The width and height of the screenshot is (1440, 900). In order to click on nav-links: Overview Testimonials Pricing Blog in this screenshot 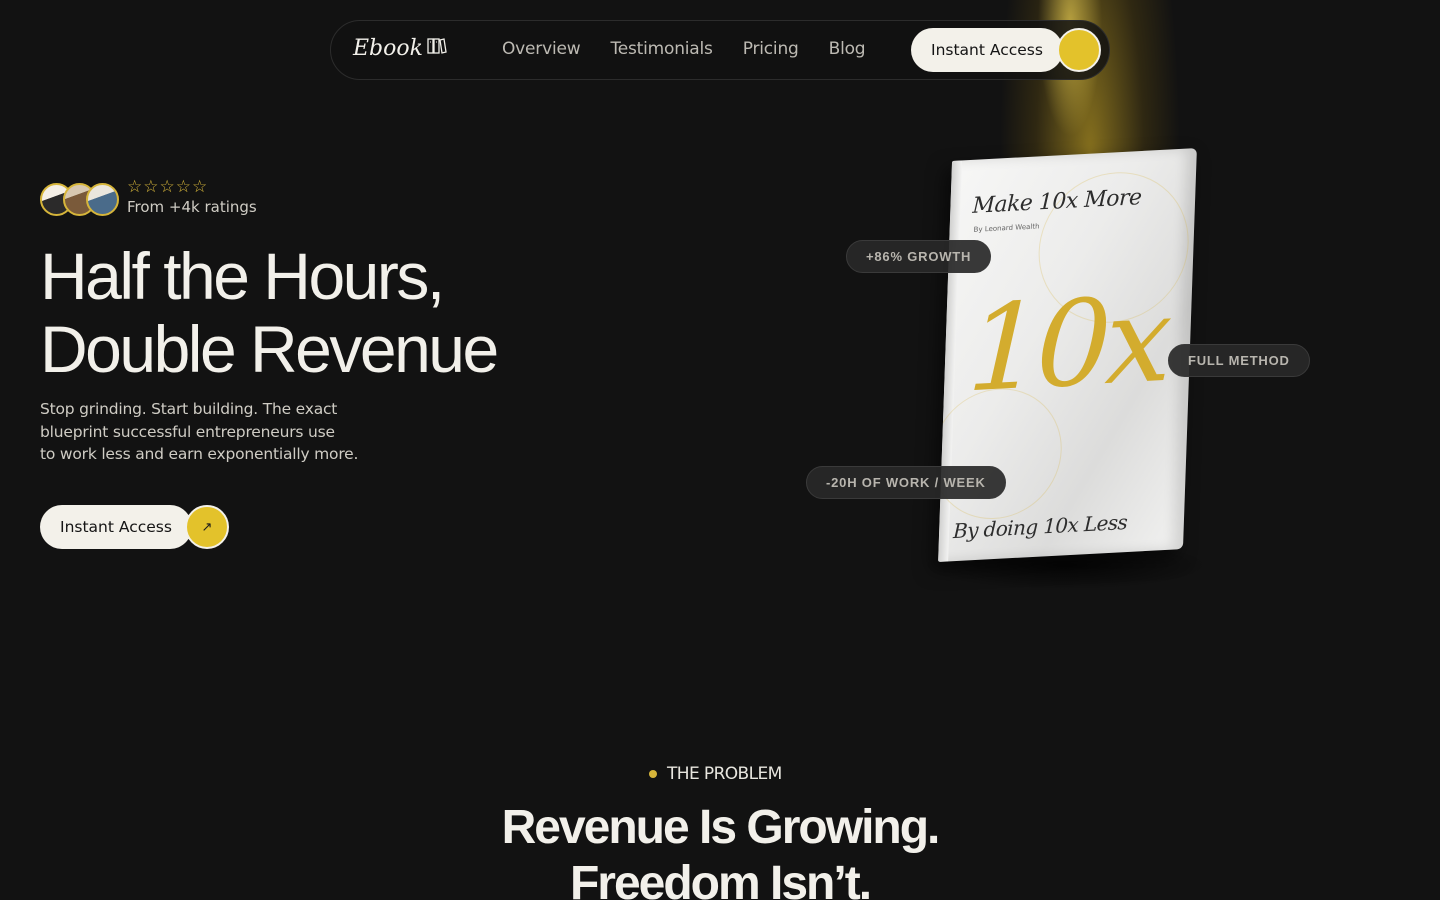, I will do `click(684, 49)`.